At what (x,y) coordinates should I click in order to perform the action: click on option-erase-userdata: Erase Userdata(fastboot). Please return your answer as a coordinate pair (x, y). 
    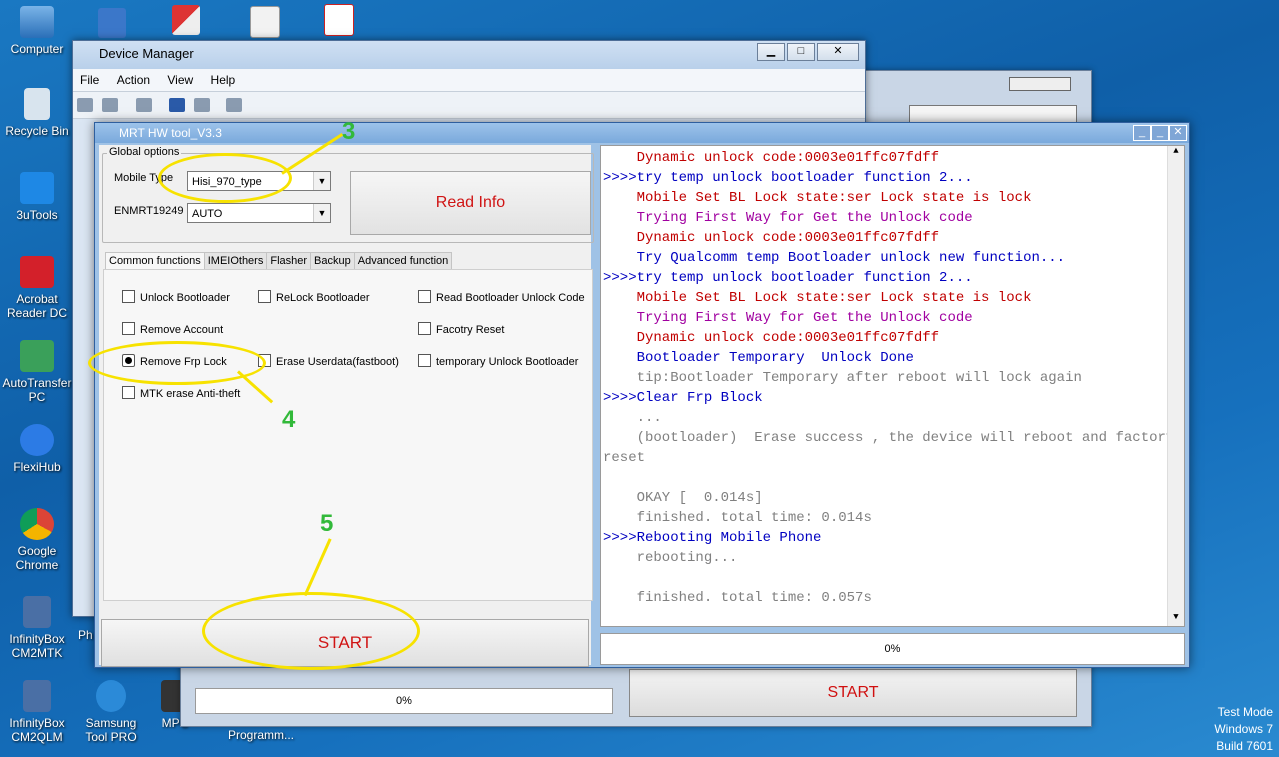
    Looking at the image, I should click on (328, 361).